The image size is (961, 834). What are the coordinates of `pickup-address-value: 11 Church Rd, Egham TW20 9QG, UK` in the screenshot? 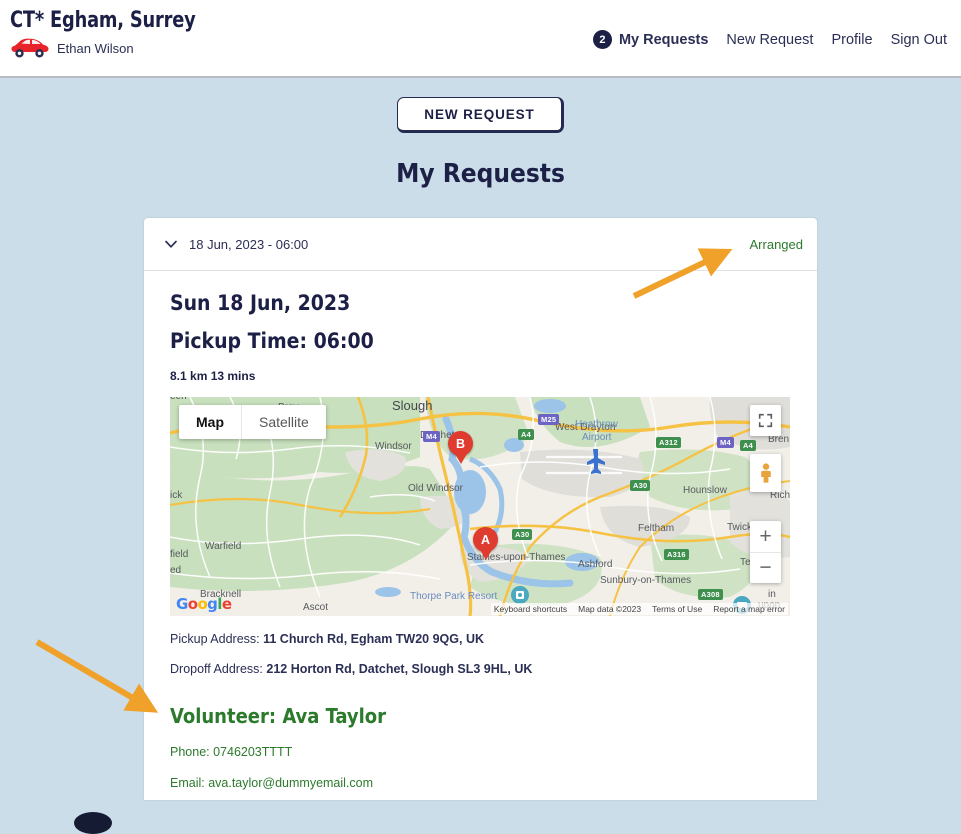 It's located at (373, 639).